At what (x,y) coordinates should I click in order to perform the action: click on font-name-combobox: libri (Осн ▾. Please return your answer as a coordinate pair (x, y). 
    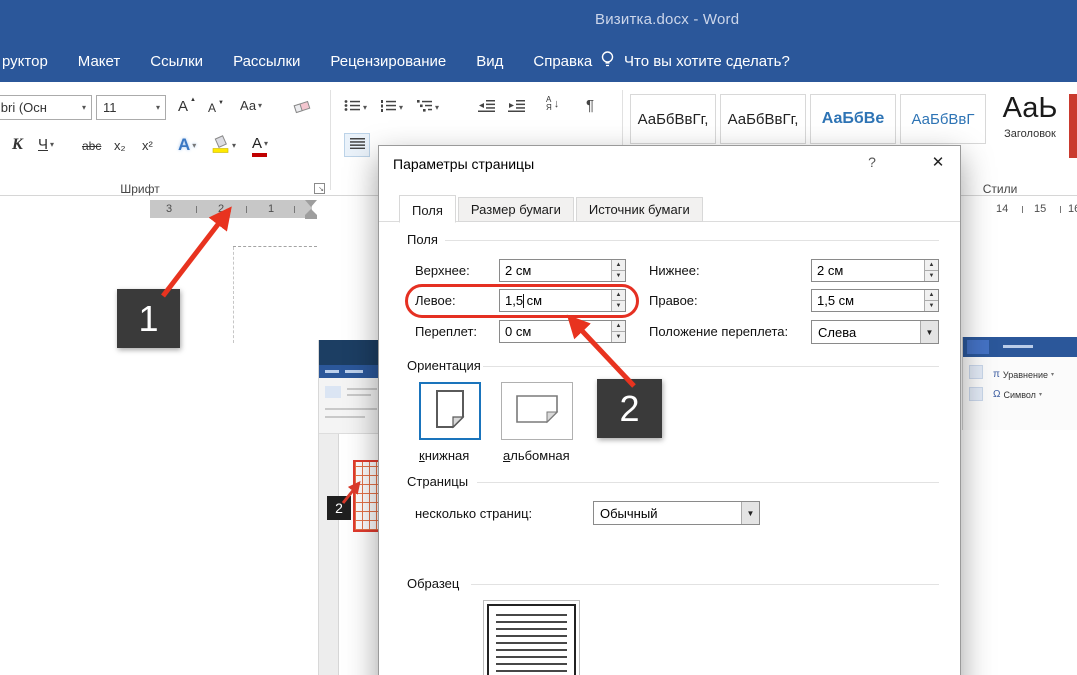
    Looking at the image, I should click on (46, 107).